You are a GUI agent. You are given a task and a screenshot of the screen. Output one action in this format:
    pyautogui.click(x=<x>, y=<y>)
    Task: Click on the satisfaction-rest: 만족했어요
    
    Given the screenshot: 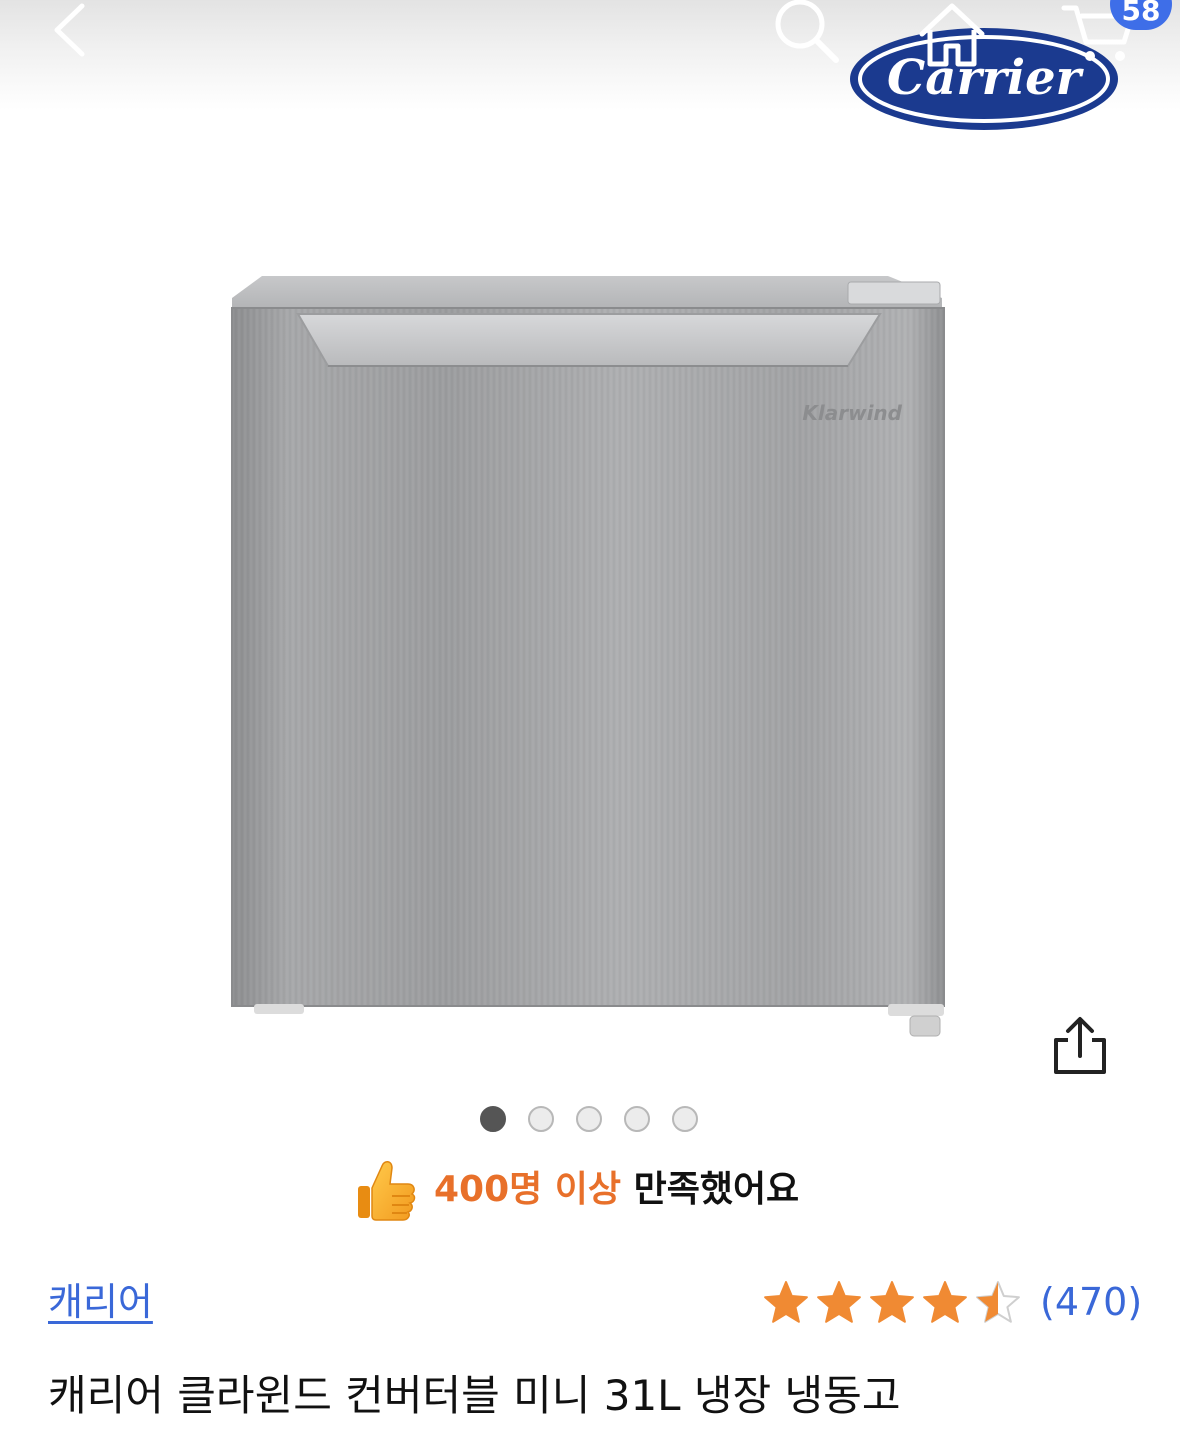 What is the action you would take?
    pyautogui.click(x=710, y=1189)
    